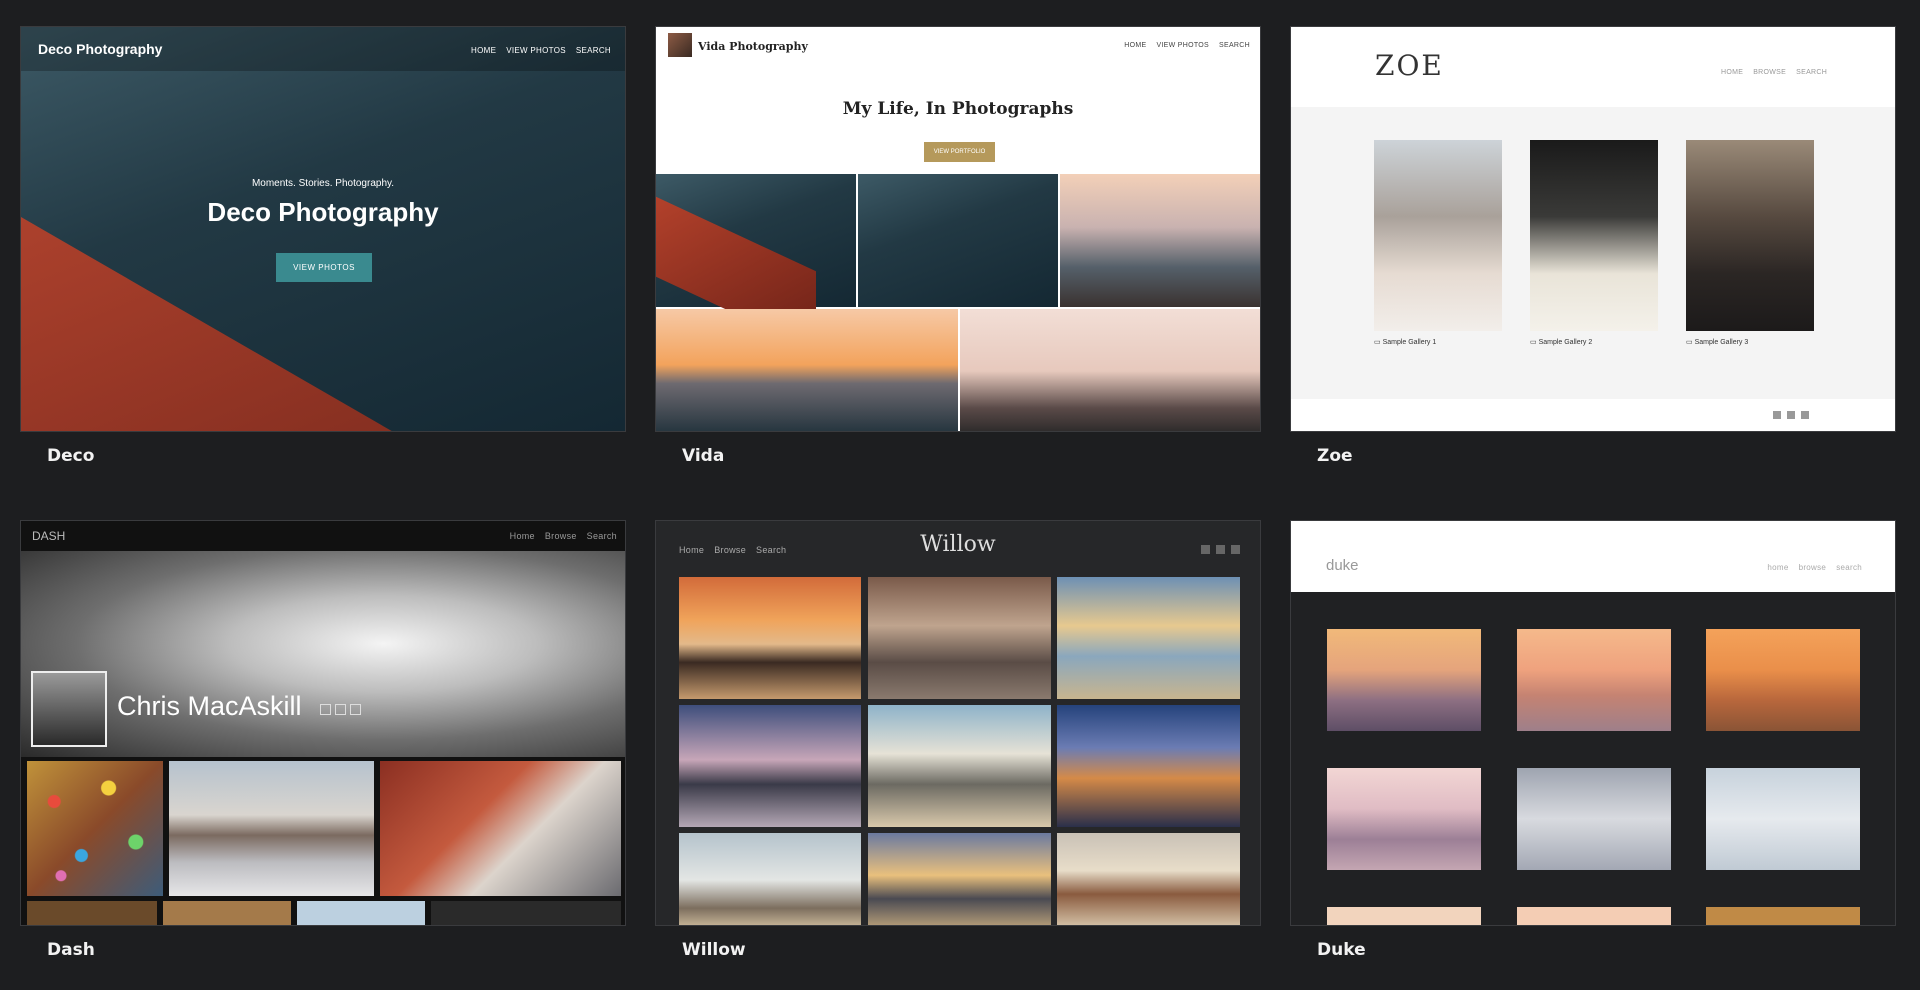 This screenshot has width=1920, height=990. I want to click on dash-nav: Home Browse Search, so click(563, 536).